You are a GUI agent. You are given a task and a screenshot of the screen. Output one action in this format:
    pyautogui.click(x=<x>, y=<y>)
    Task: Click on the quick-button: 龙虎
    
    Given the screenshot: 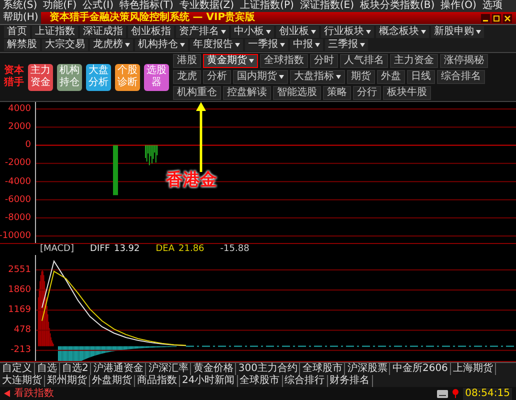 What is the action you would take?
    pyautogui.click(x=187, y=77)
    